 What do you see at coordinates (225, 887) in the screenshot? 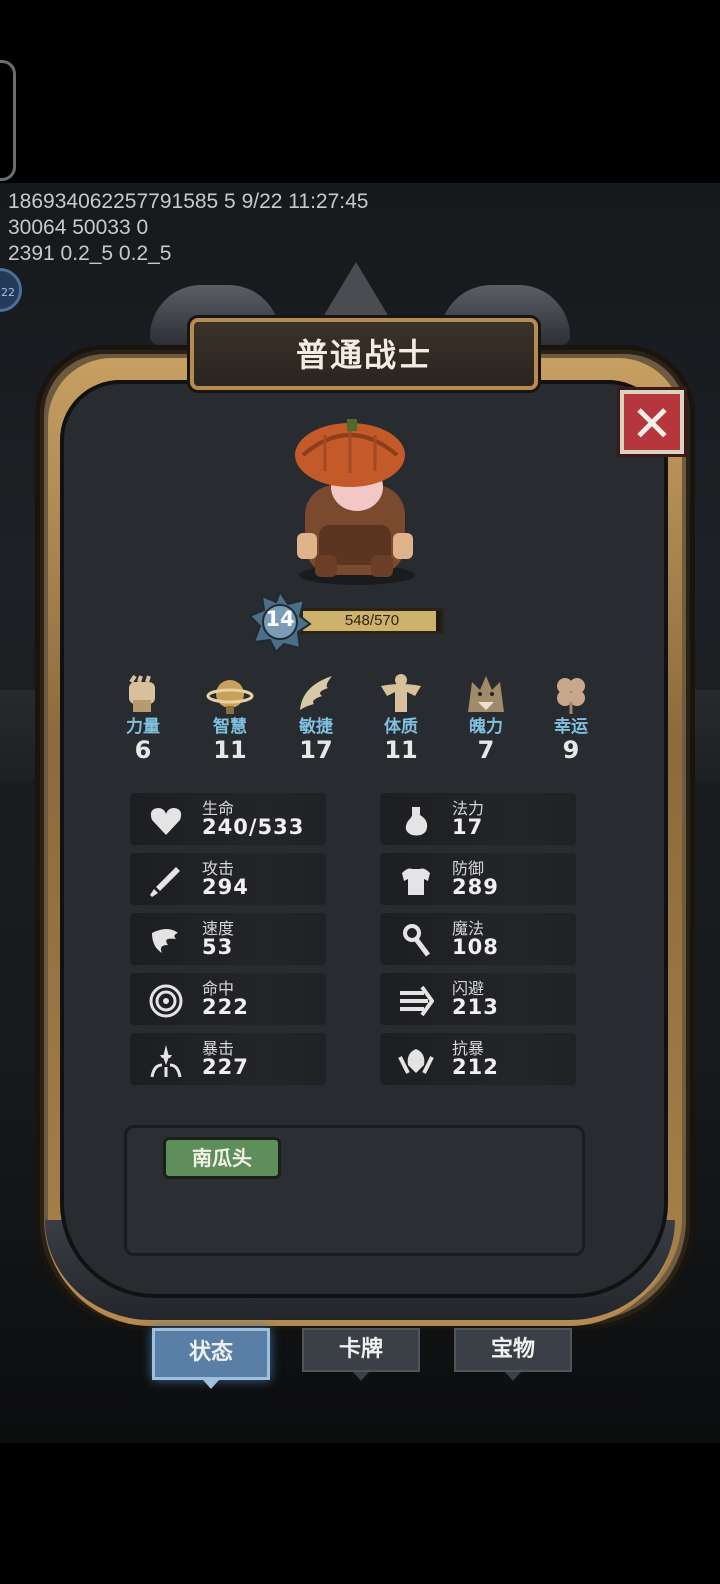
I see `stat-value: 294` at bounding box center [225, 887].